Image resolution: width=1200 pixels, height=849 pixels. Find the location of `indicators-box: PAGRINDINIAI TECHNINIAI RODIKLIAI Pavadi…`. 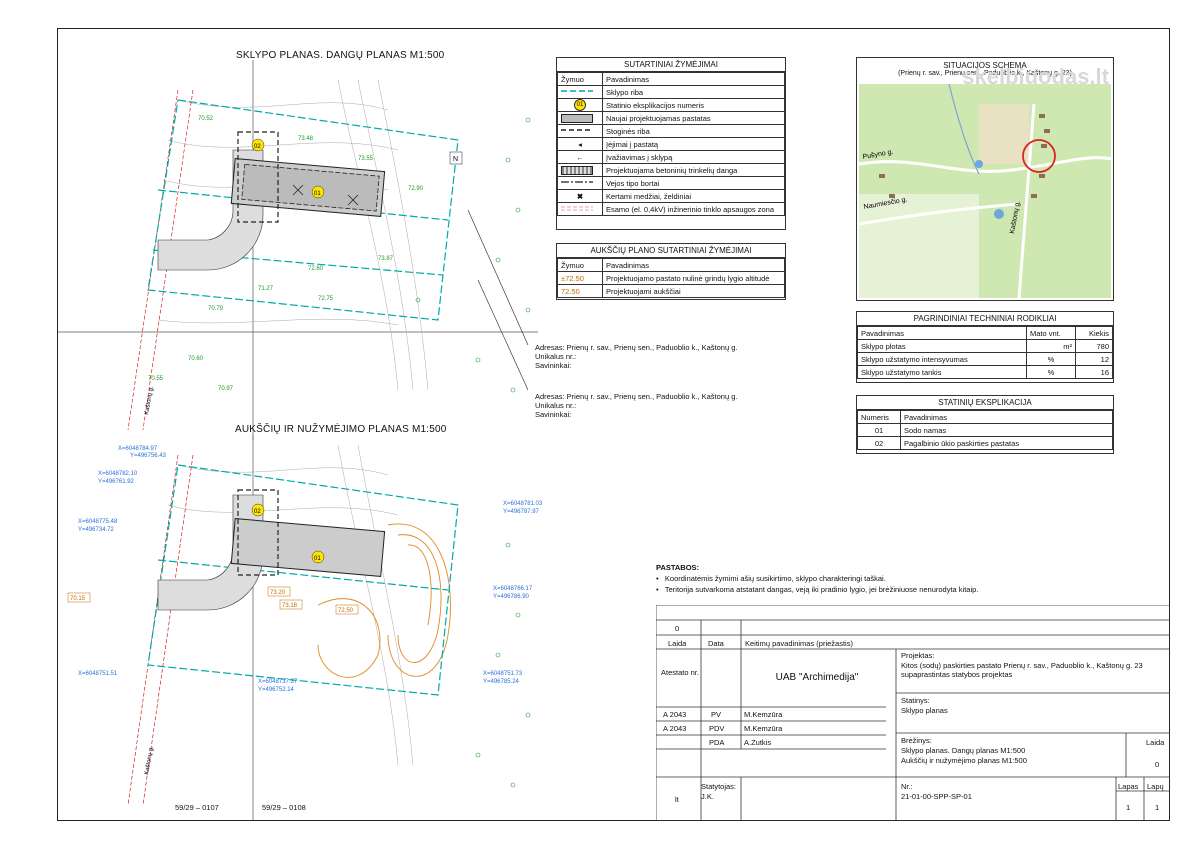

indicators-box: PAGRINDINIAI TECHNINIAI RODIKLIAI Pavadi… is located at coordinates (985, 347).